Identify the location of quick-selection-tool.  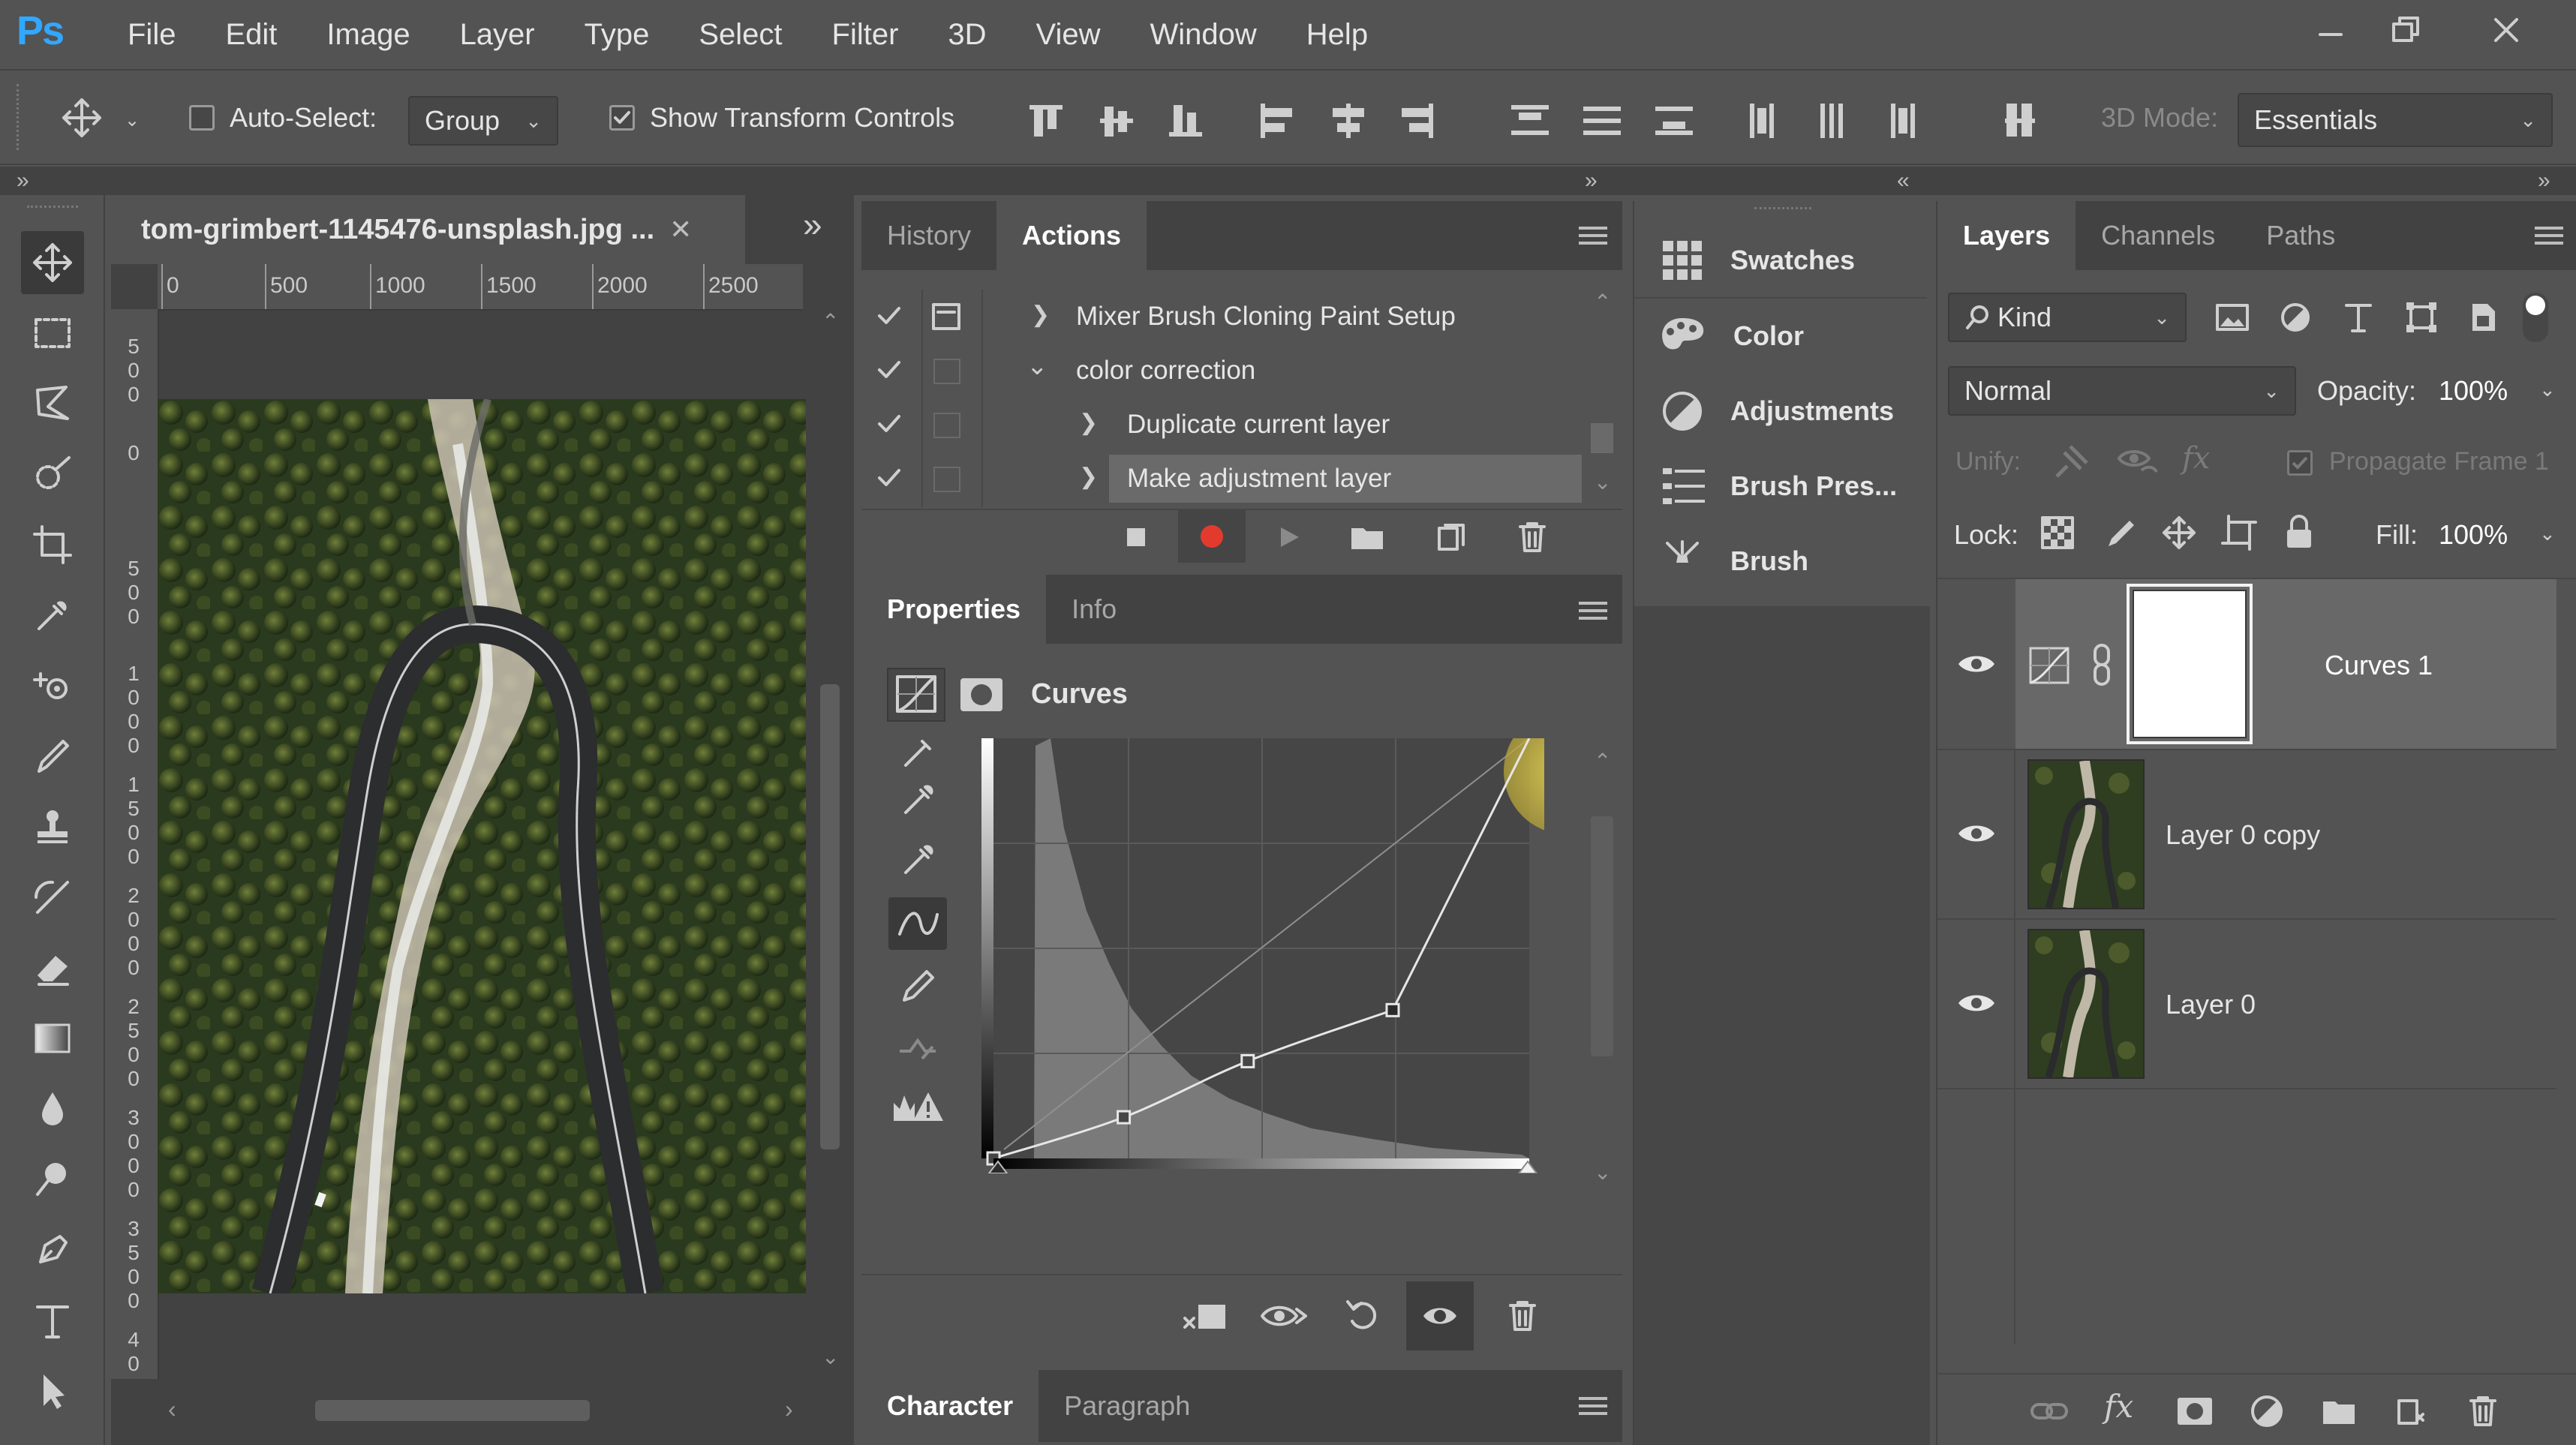
(52, 474).